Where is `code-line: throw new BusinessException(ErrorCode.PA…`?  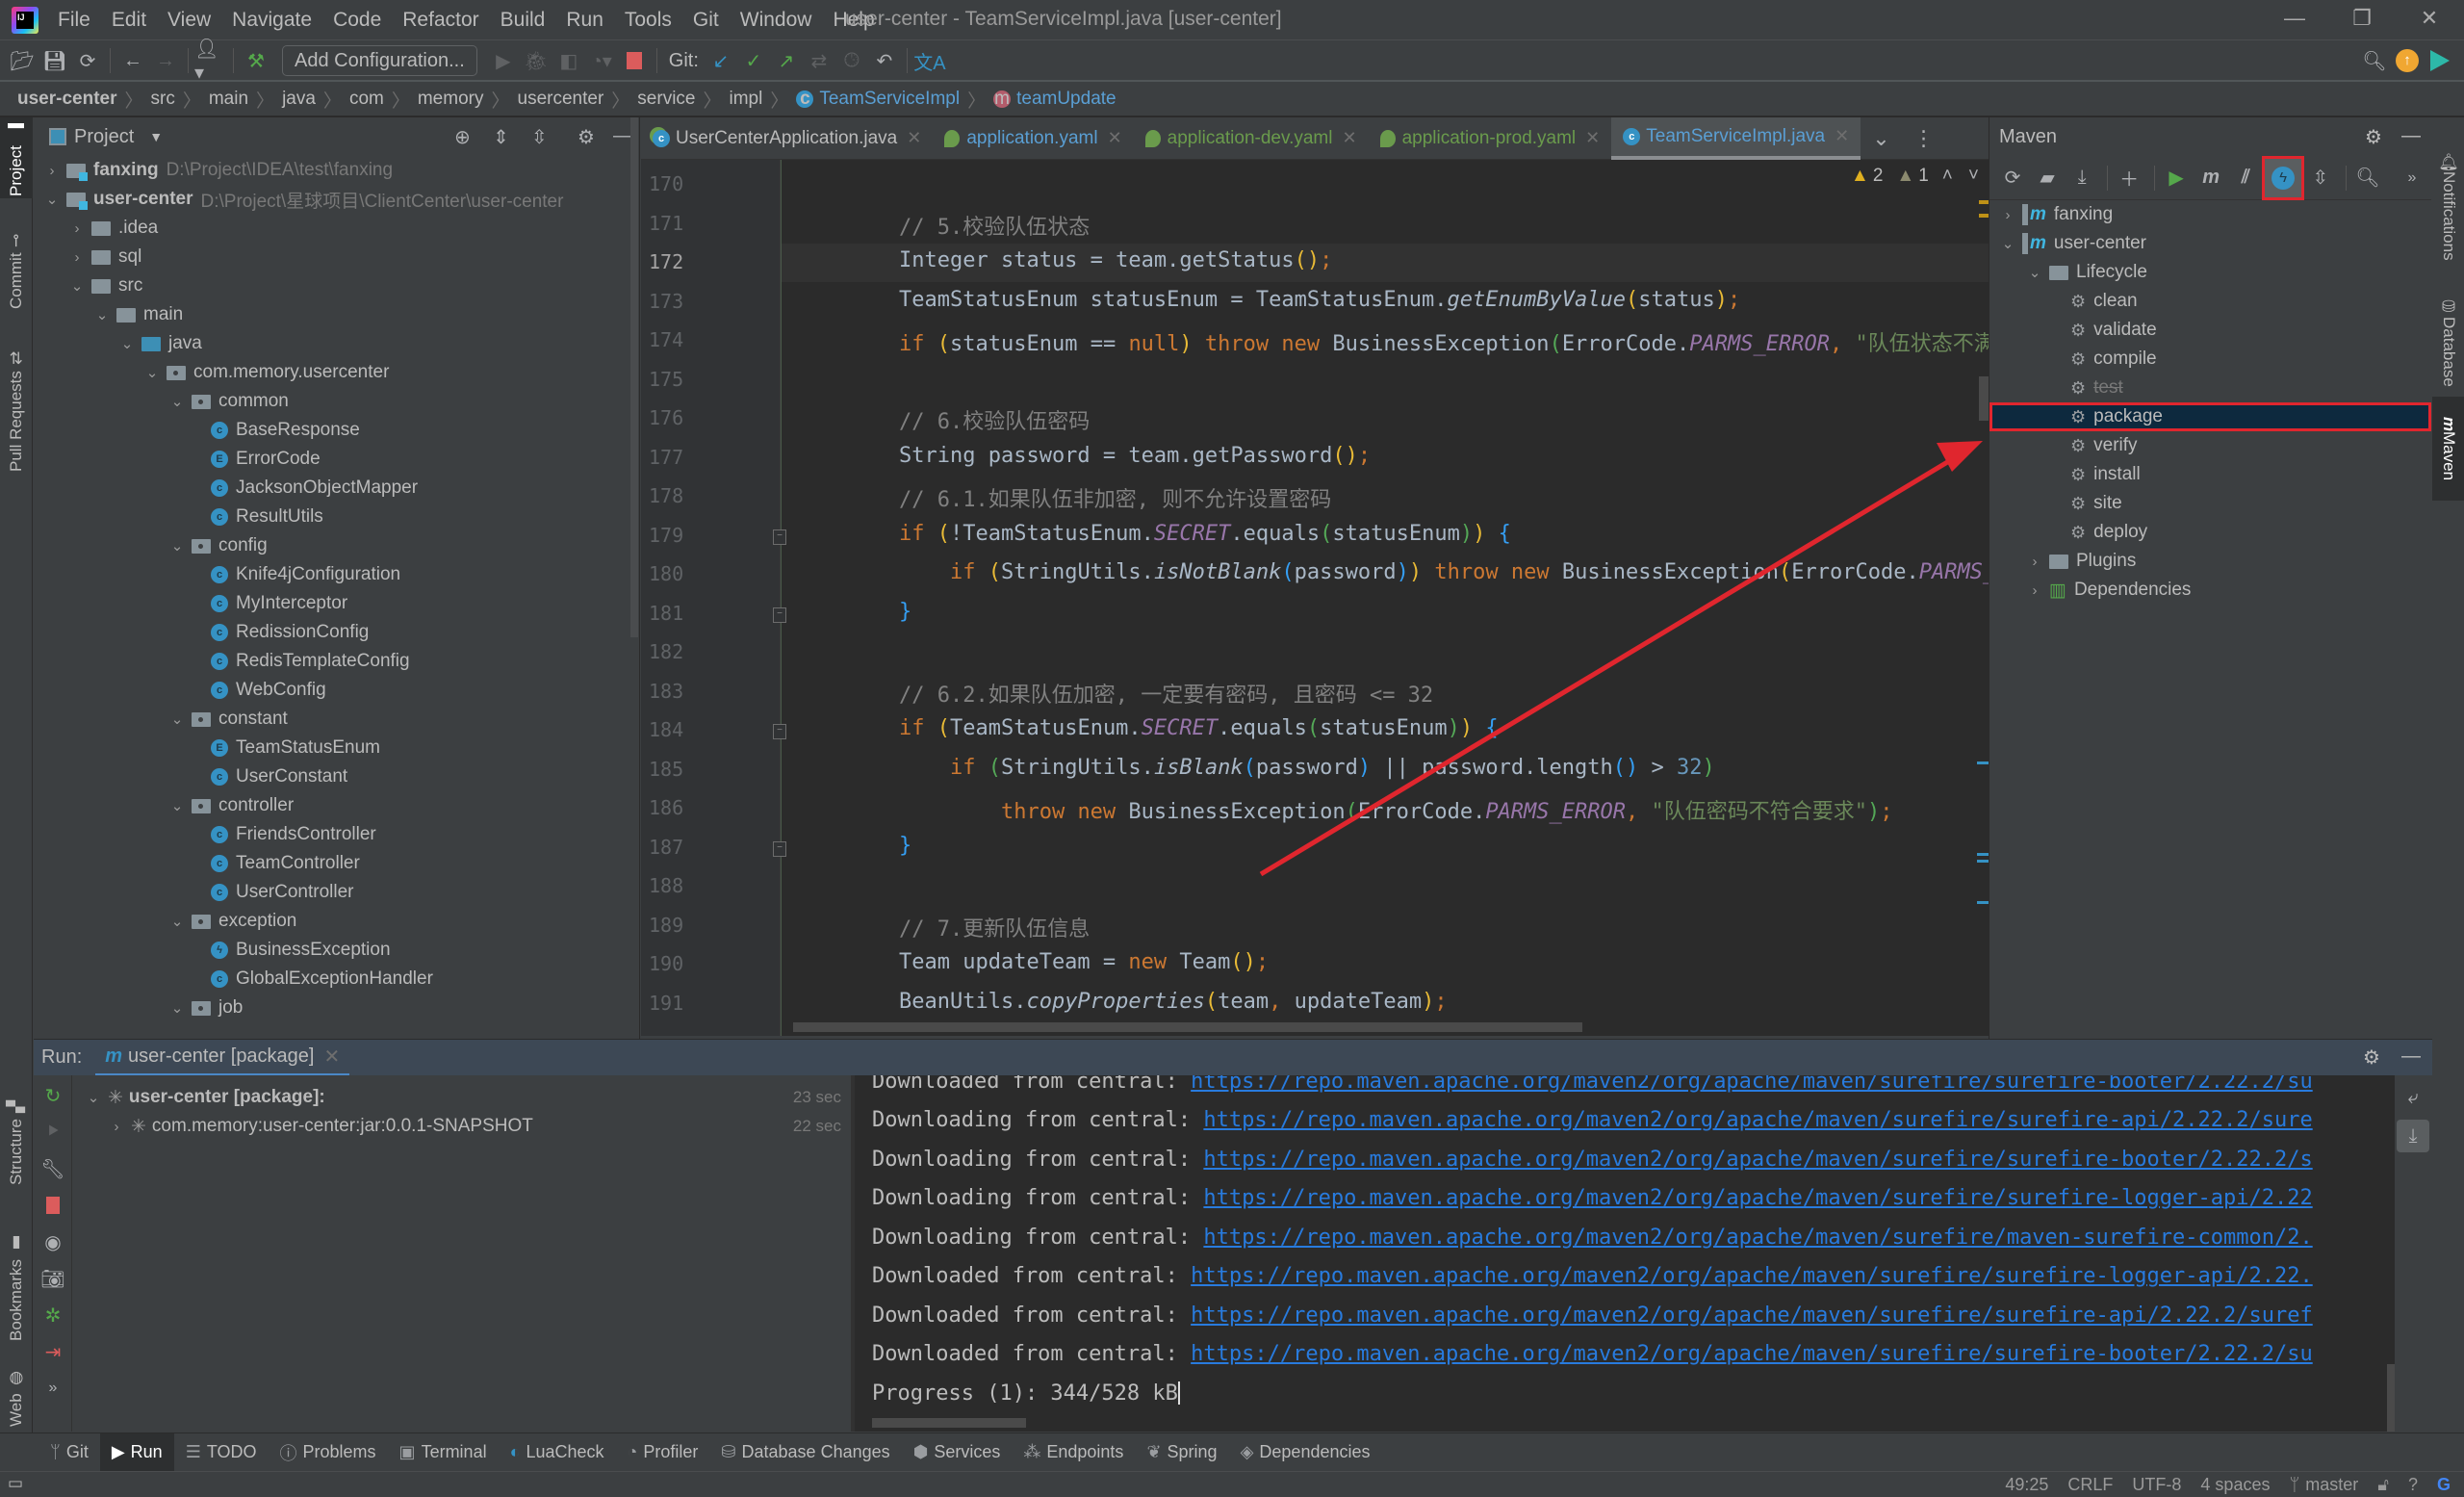 code-line: throw new BusinessException(ErrorCode.PA… is located at coordinates (1396, 809).